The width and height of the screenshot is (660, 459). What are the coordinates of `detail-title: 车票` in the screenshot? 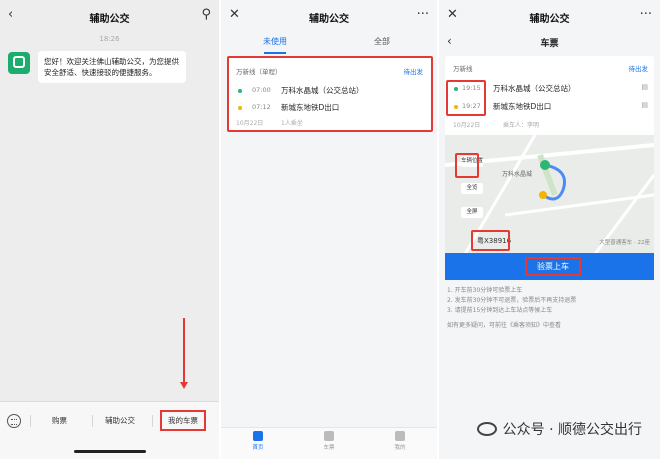 It's located at (549, 44).